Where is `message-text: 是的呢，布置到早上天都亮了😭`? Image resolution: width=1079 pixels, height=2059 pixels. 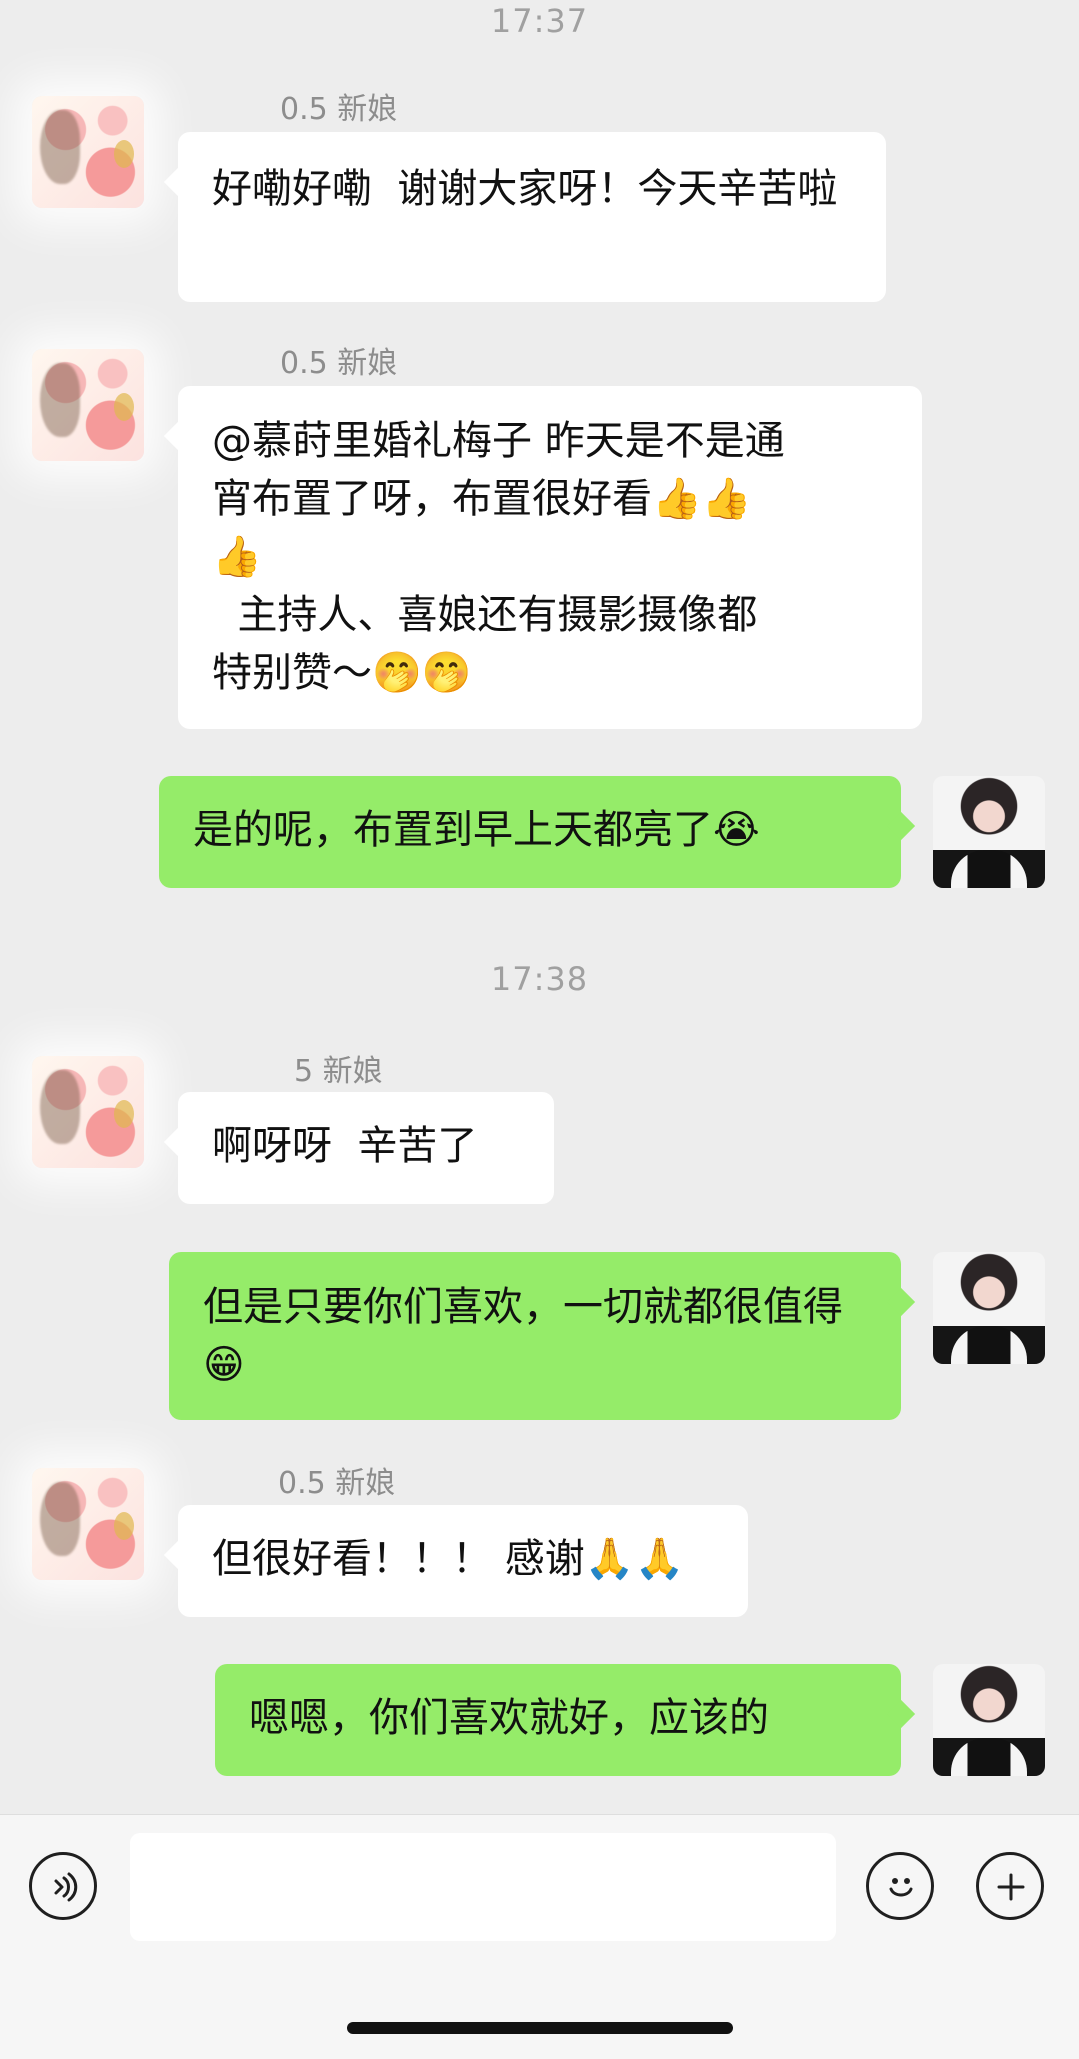
message-text: 是的呢，布置到早上天都亮了😭 is located at coordinates (476, 830).